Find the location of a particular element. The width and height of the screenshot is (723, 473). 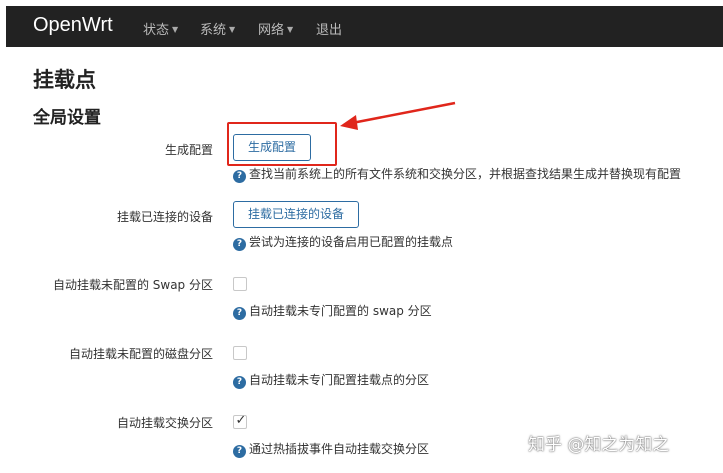

generate-config-label: 生成配置 is located at coordinates (188, 150).